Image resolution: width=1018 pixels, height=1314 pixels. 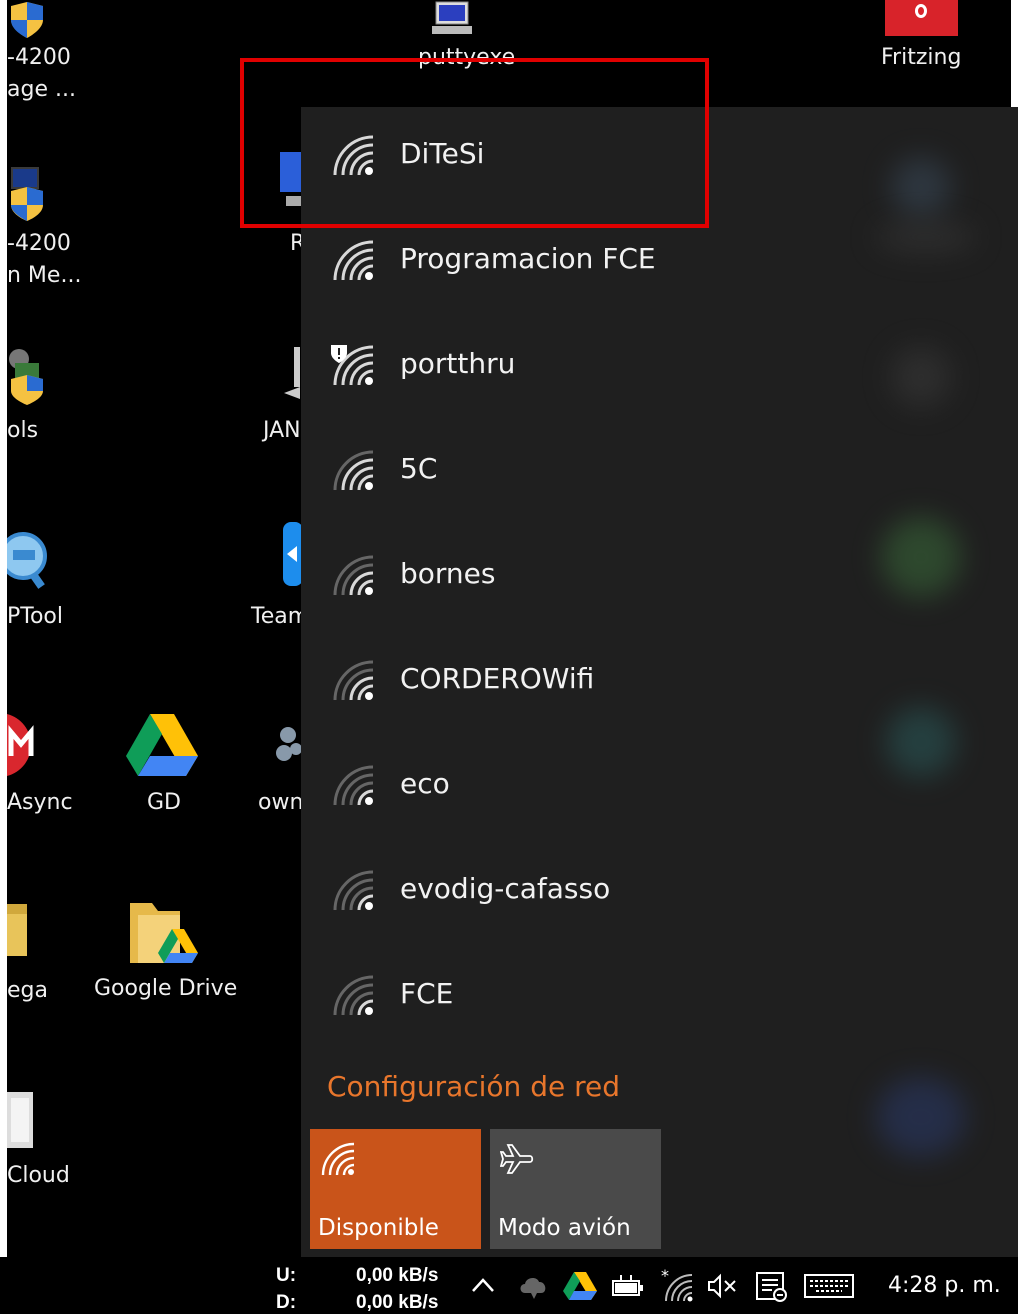 I want to click on download-speed: 0,00 kB/s, so click(x=397, y=1302).